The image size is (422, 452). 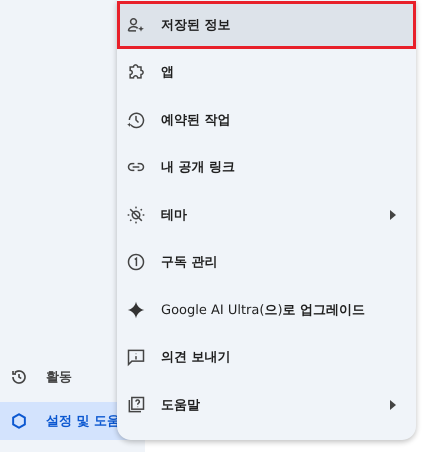 I want to click on menu-item-label: 내 공개 링크, so click(x=198, y=167).